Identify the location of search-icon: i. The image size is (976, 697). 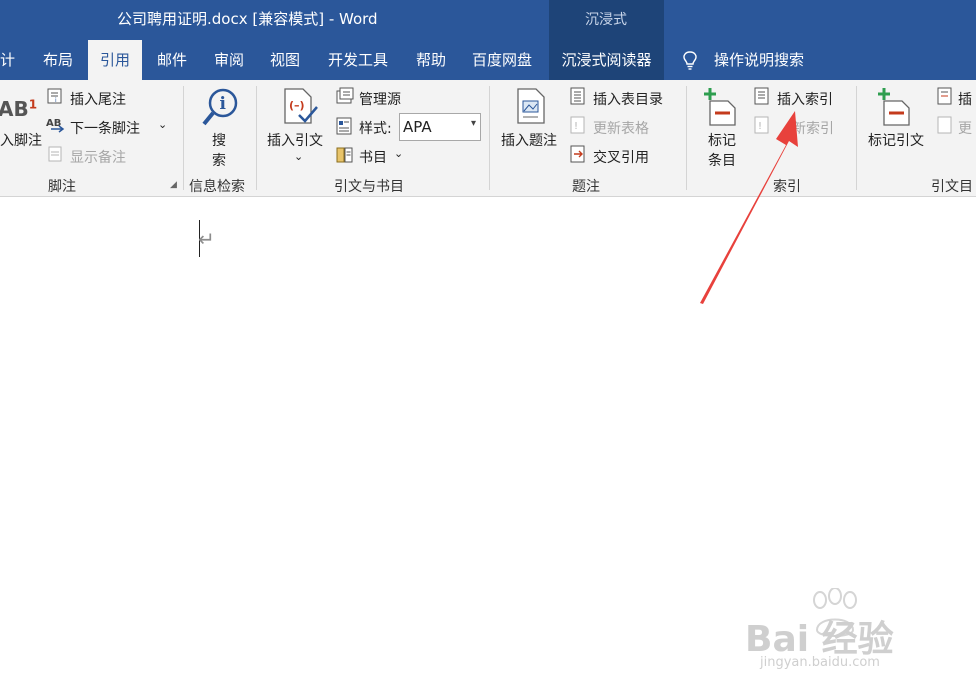
(220, 107).